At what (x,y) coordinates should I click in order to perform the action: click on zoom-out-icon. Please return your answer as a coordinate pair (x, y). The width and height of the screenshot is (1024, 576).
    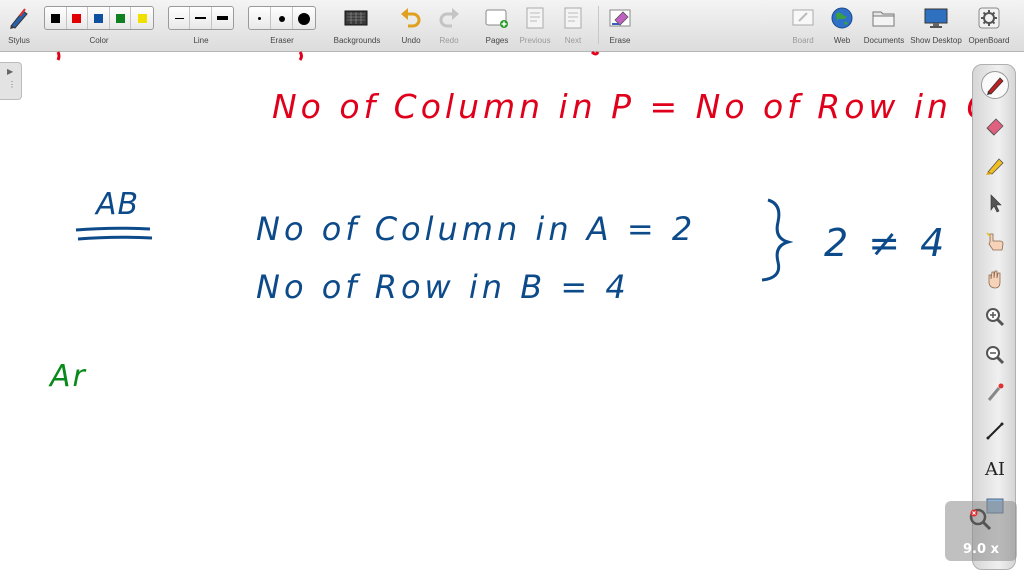
    Looking at the image, I should click on (995, 355).